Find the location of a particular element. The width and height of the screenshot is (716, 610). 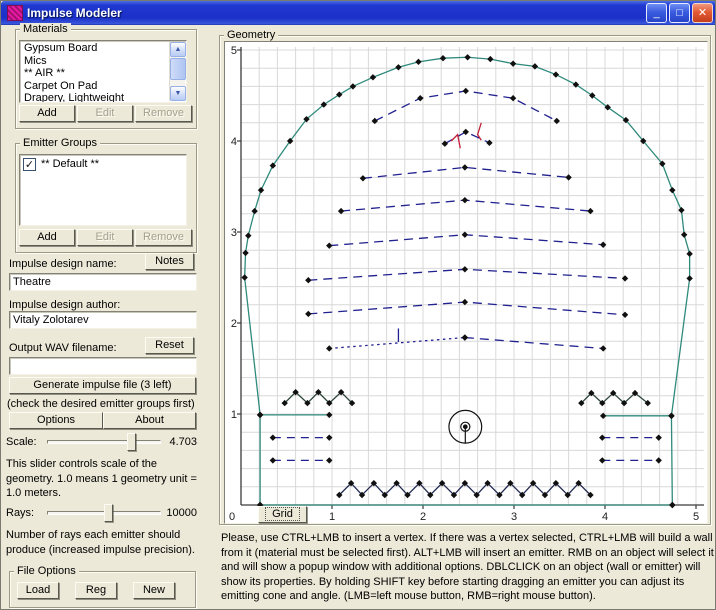

material-item: Gypsum Board is located at coordinates (94, 48).